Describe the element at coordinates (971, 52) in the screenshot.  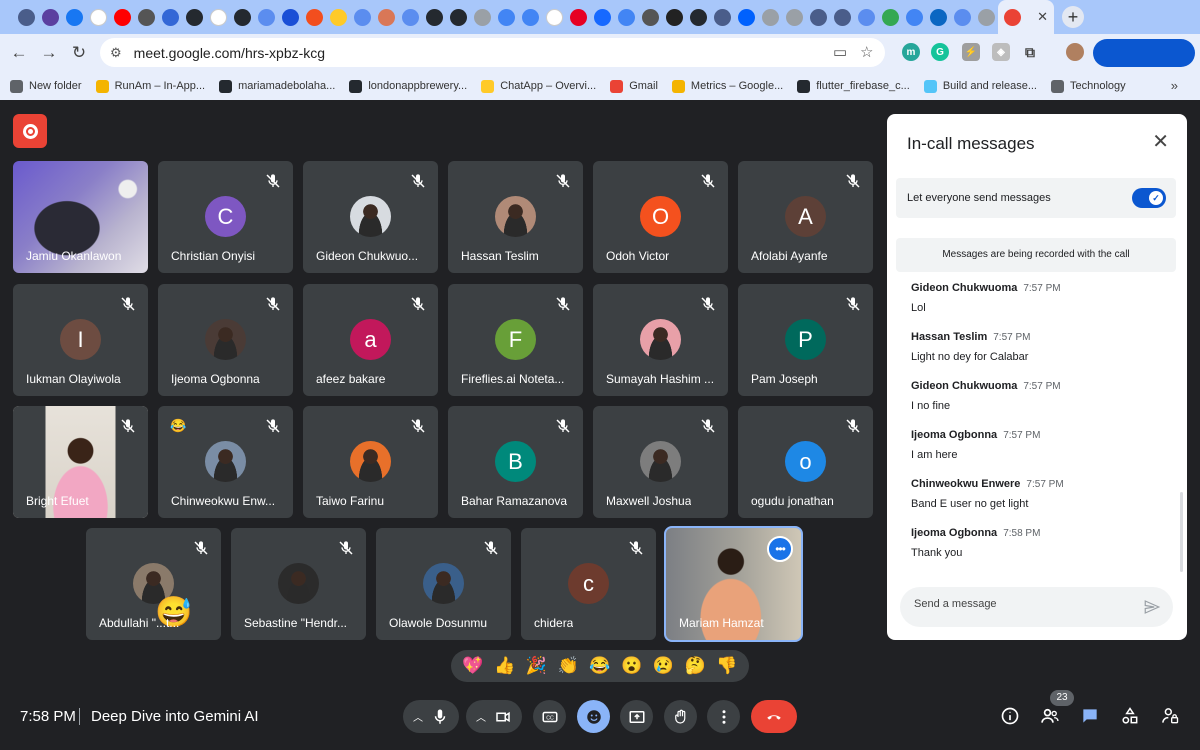
I see `extension-flash-icon: ⚡` at that location.